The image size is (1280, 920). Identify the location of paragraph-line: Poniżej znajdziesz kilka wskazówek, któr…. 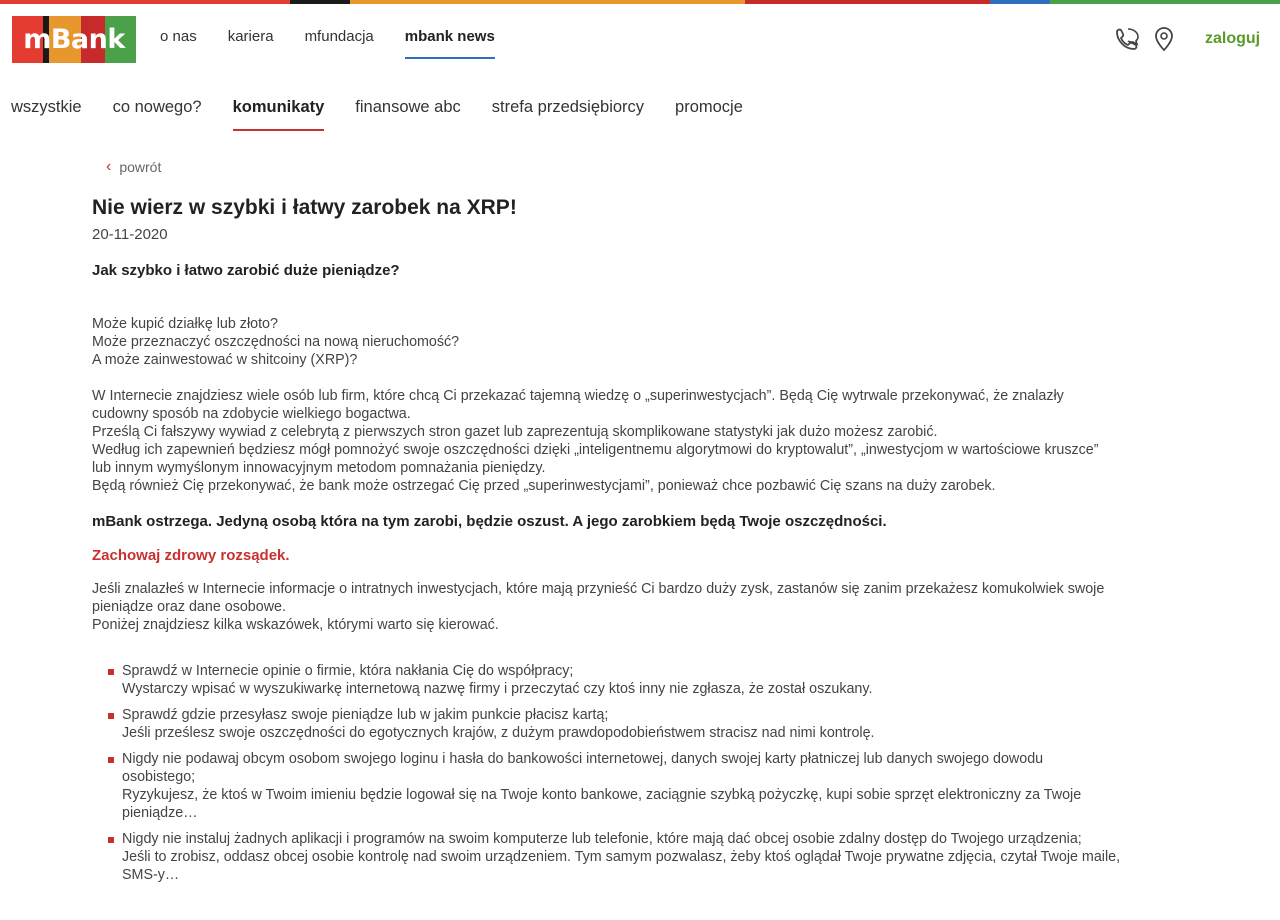
(295, 625).